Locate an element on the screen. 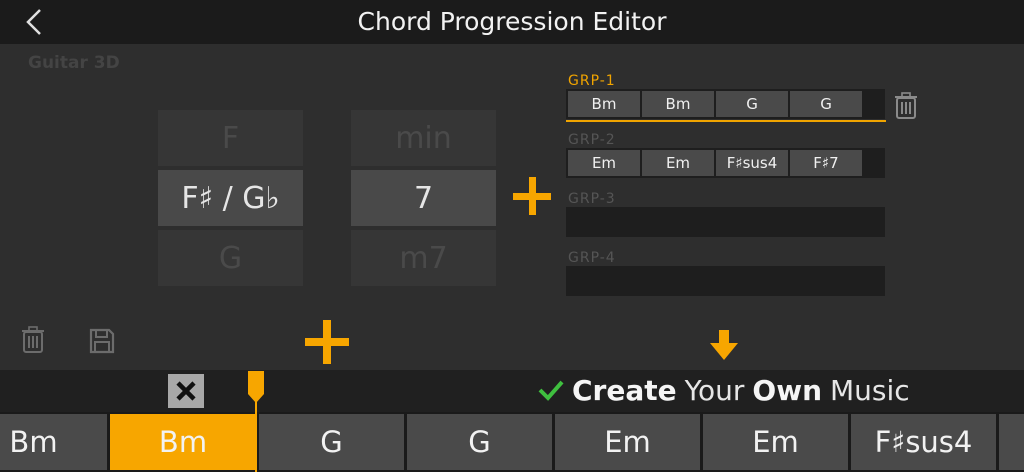  timeline-chord is located at coordinates (1011, 442).